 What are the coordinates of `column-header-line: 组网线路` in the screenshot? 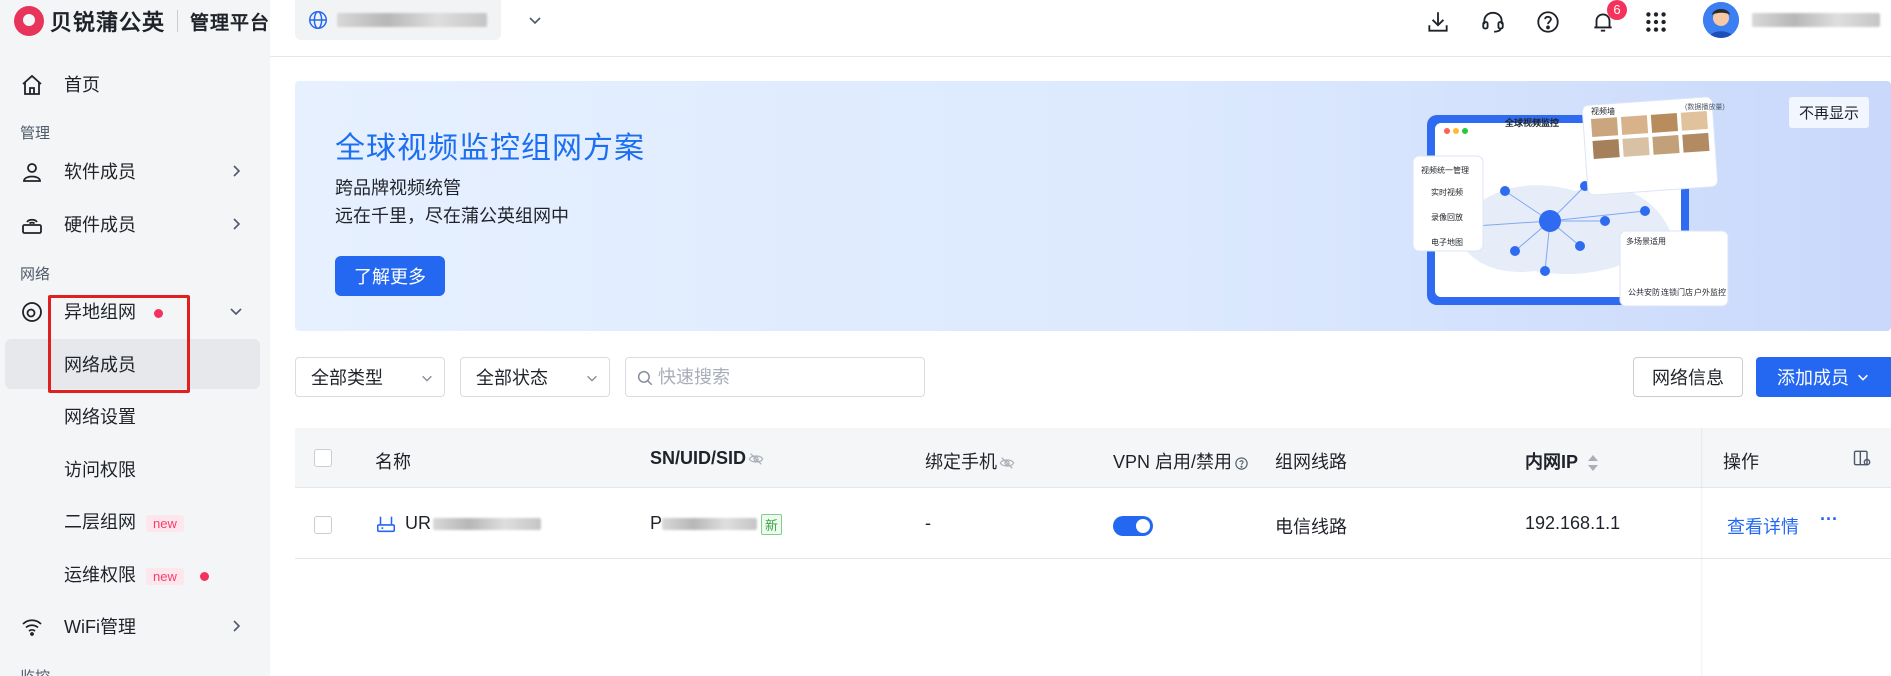 It's located at (1311, 462).